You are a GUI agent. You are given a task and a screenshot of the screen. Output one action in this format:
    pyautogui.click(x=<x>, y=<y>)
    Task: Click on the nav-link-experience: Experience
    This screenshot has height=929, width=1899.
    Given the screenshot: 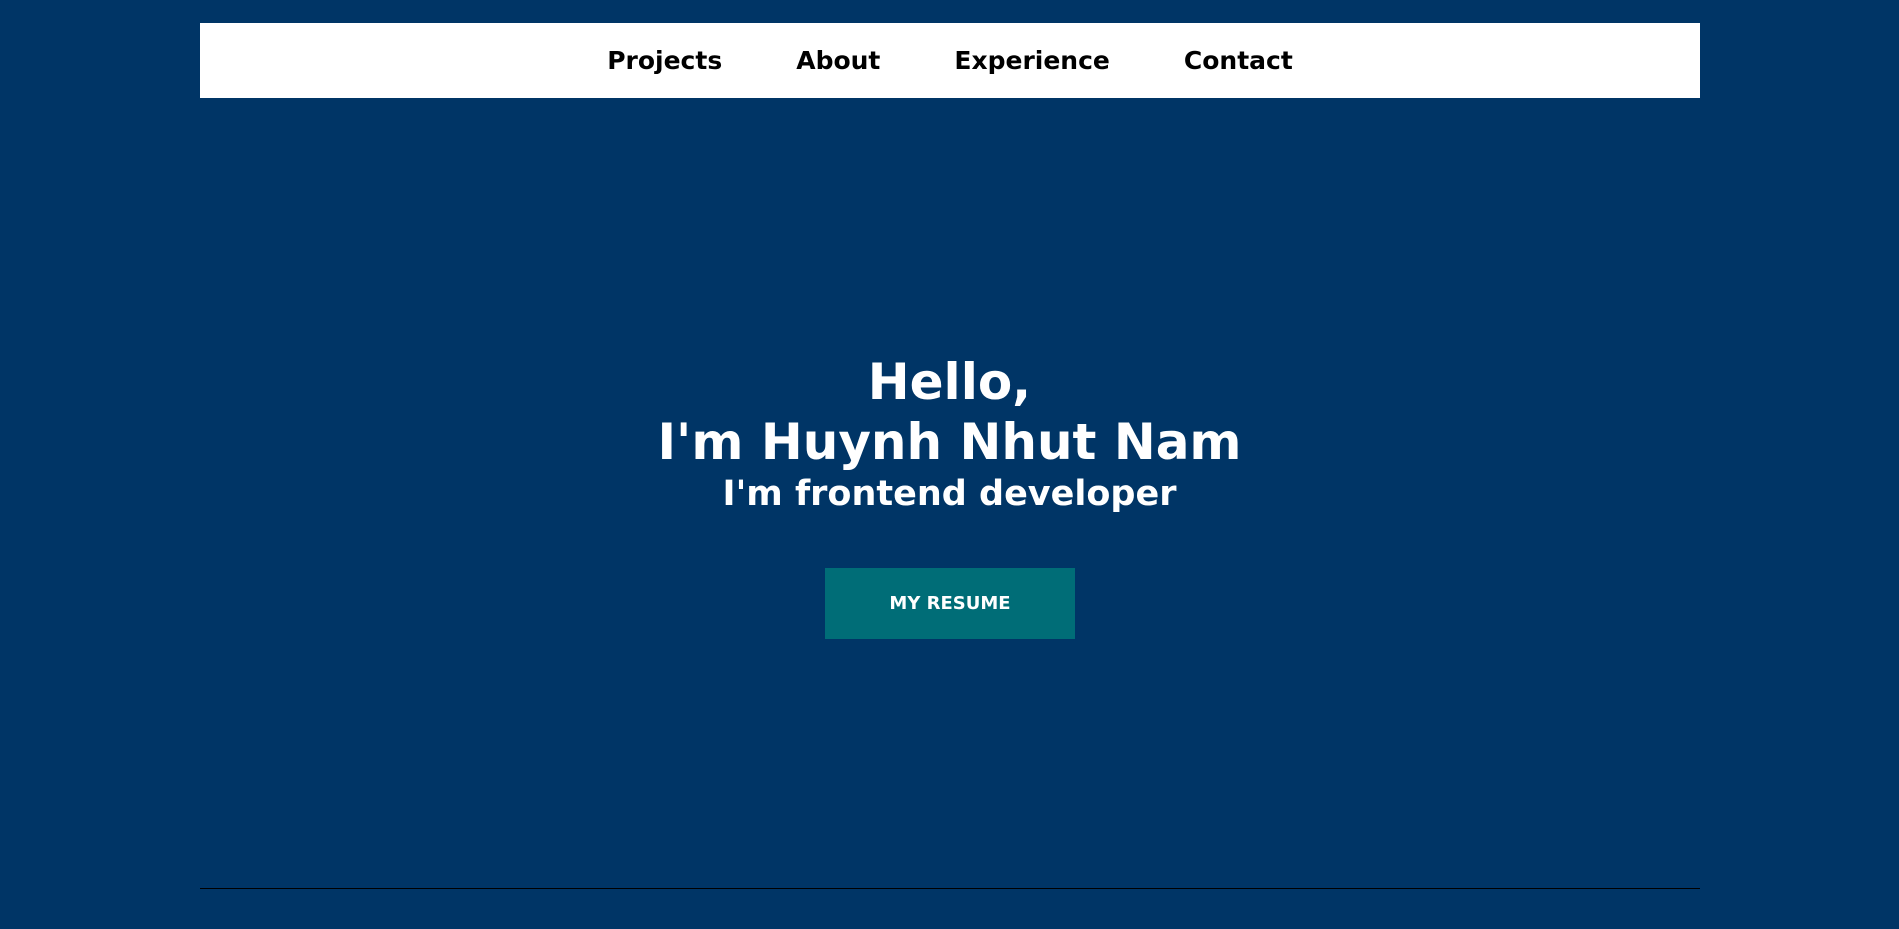 What is the action you would take?
    pyautogui.click(x=1031, y=60)
    